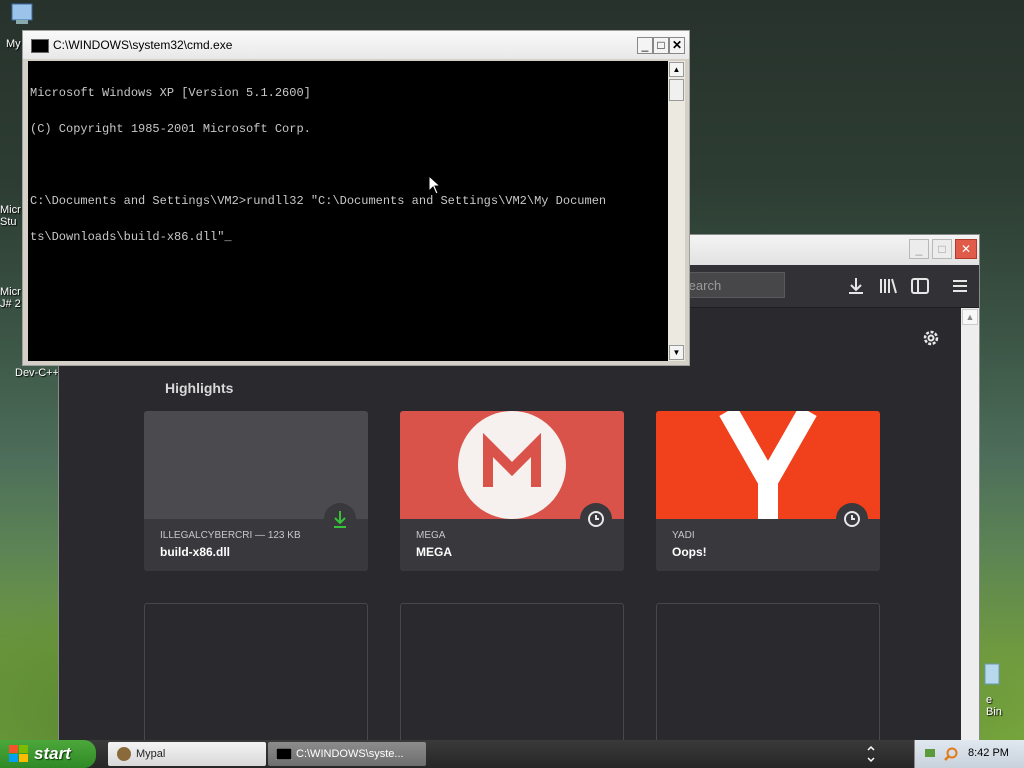 The image size is (1024, 768). I want to click on start-button: start, so click(48, 754).